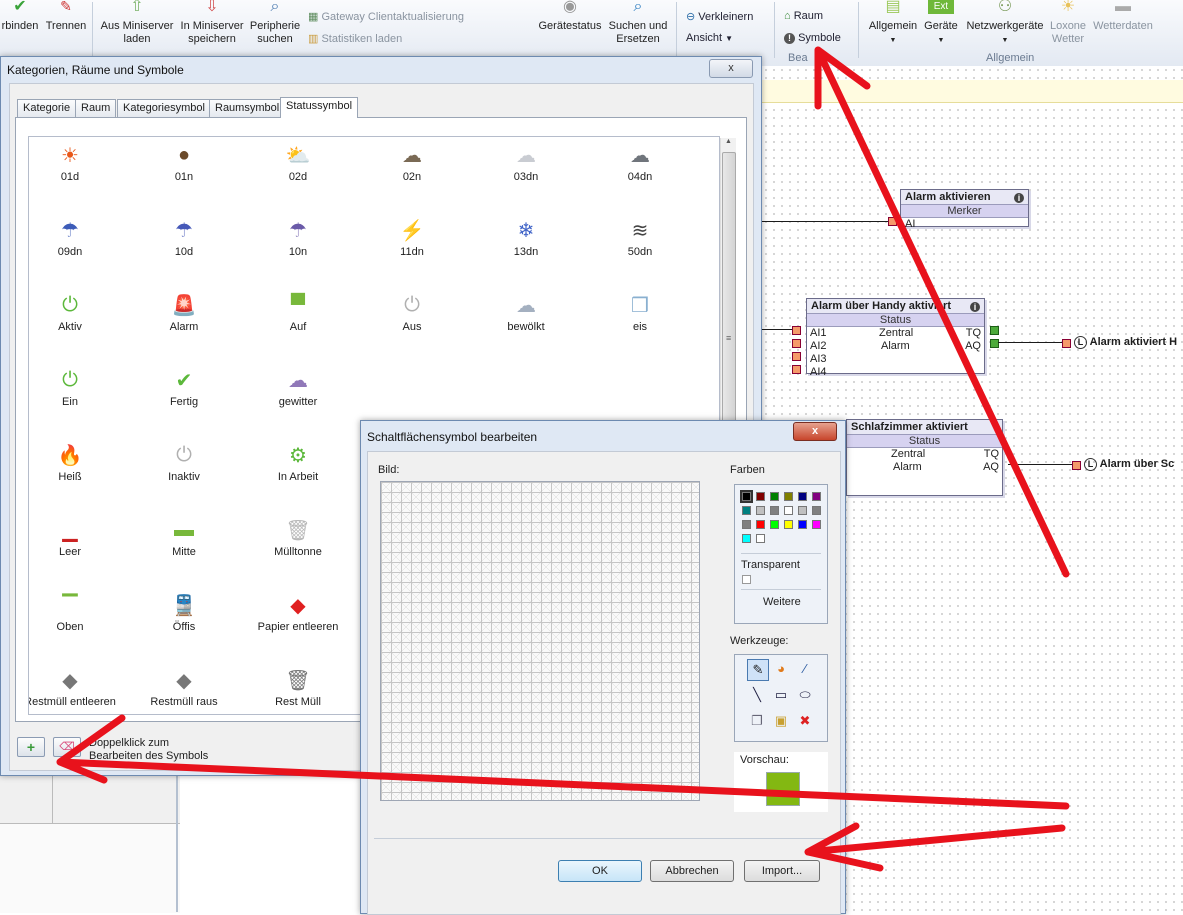  I want to click on search-peripherals-button: ⌕ Peripherie suchen, so click(275, 23).